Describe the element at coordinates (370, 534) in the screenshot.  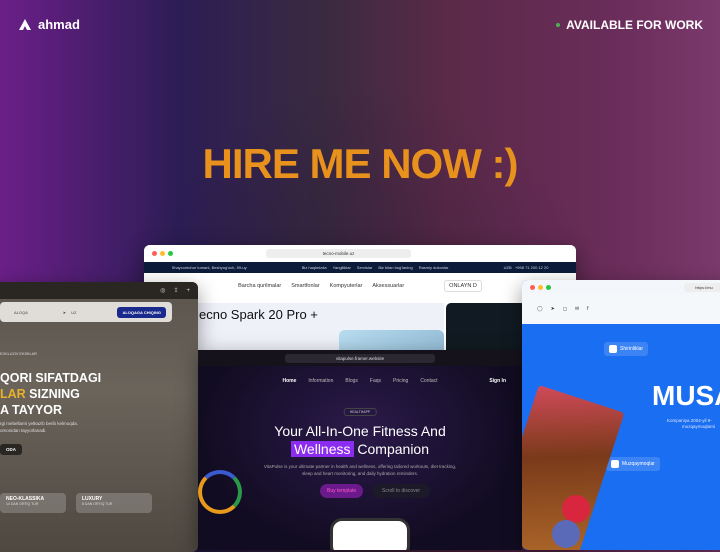
I see `phone-mockup` at that location.